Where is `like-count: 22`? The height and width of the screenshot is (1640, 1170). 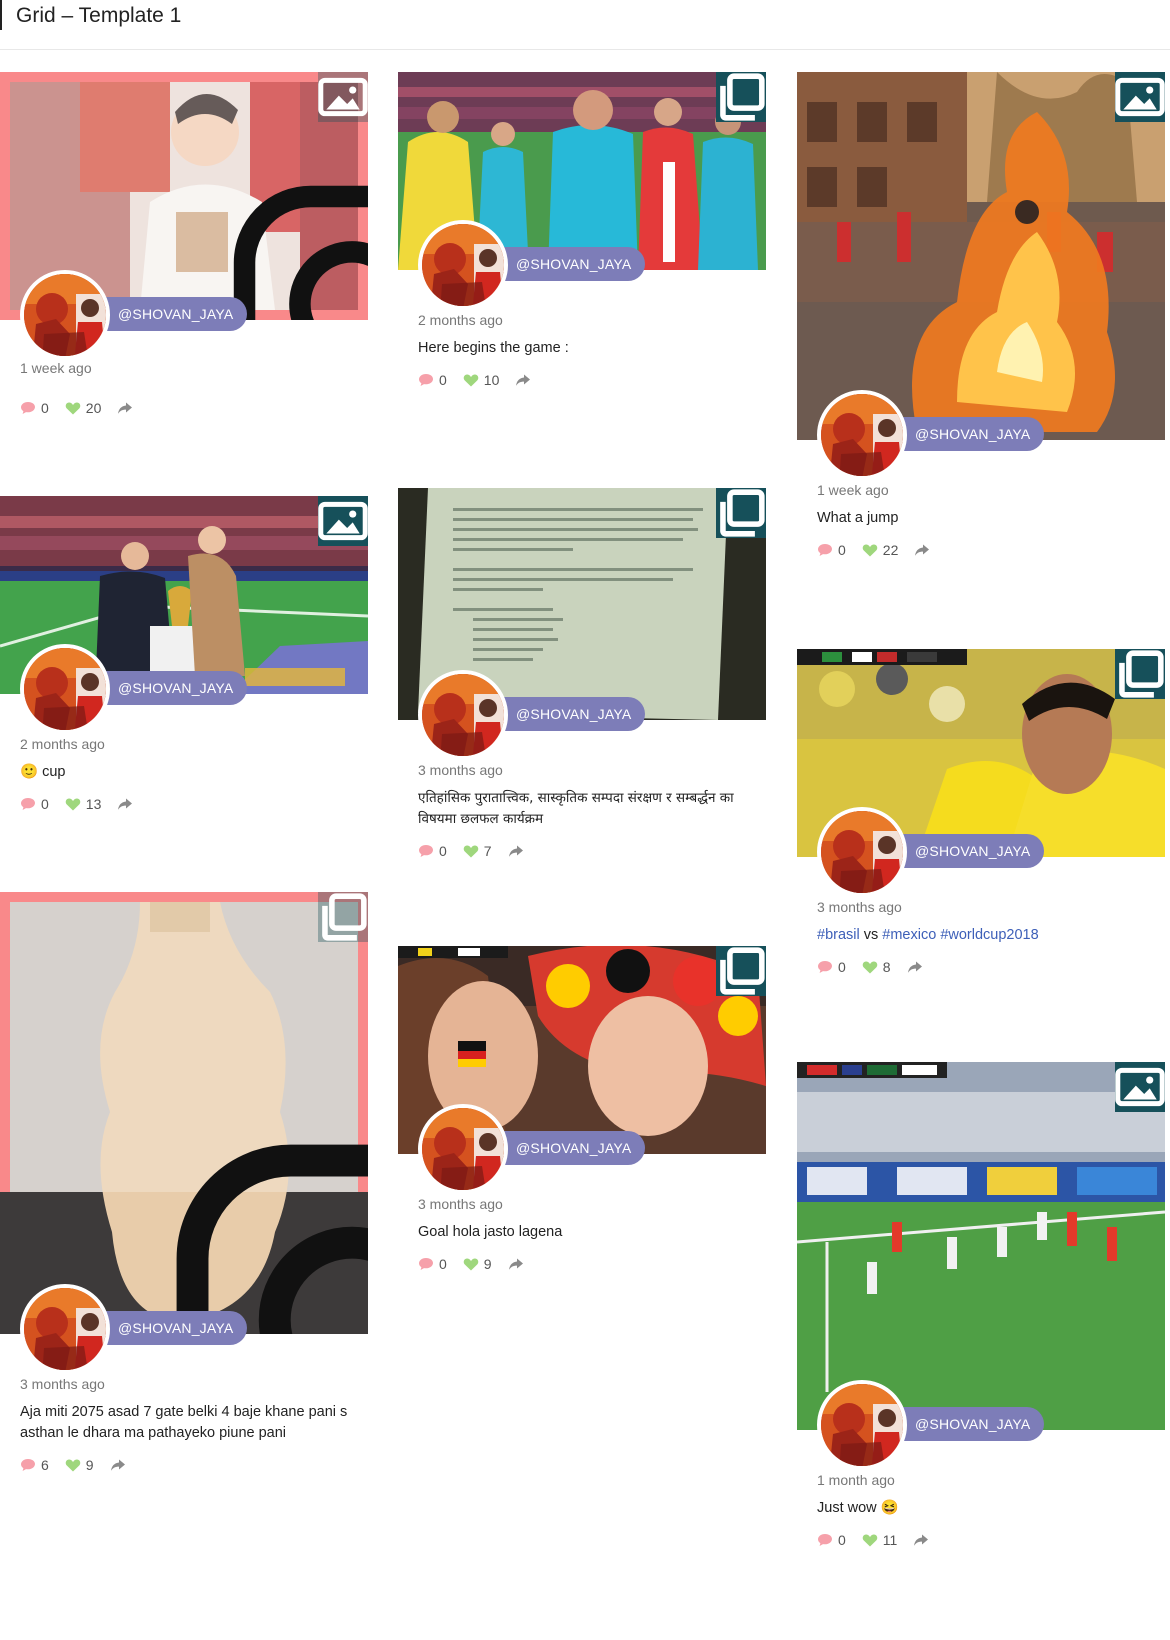
like-count: 22 is located at coordinates (880, 550).